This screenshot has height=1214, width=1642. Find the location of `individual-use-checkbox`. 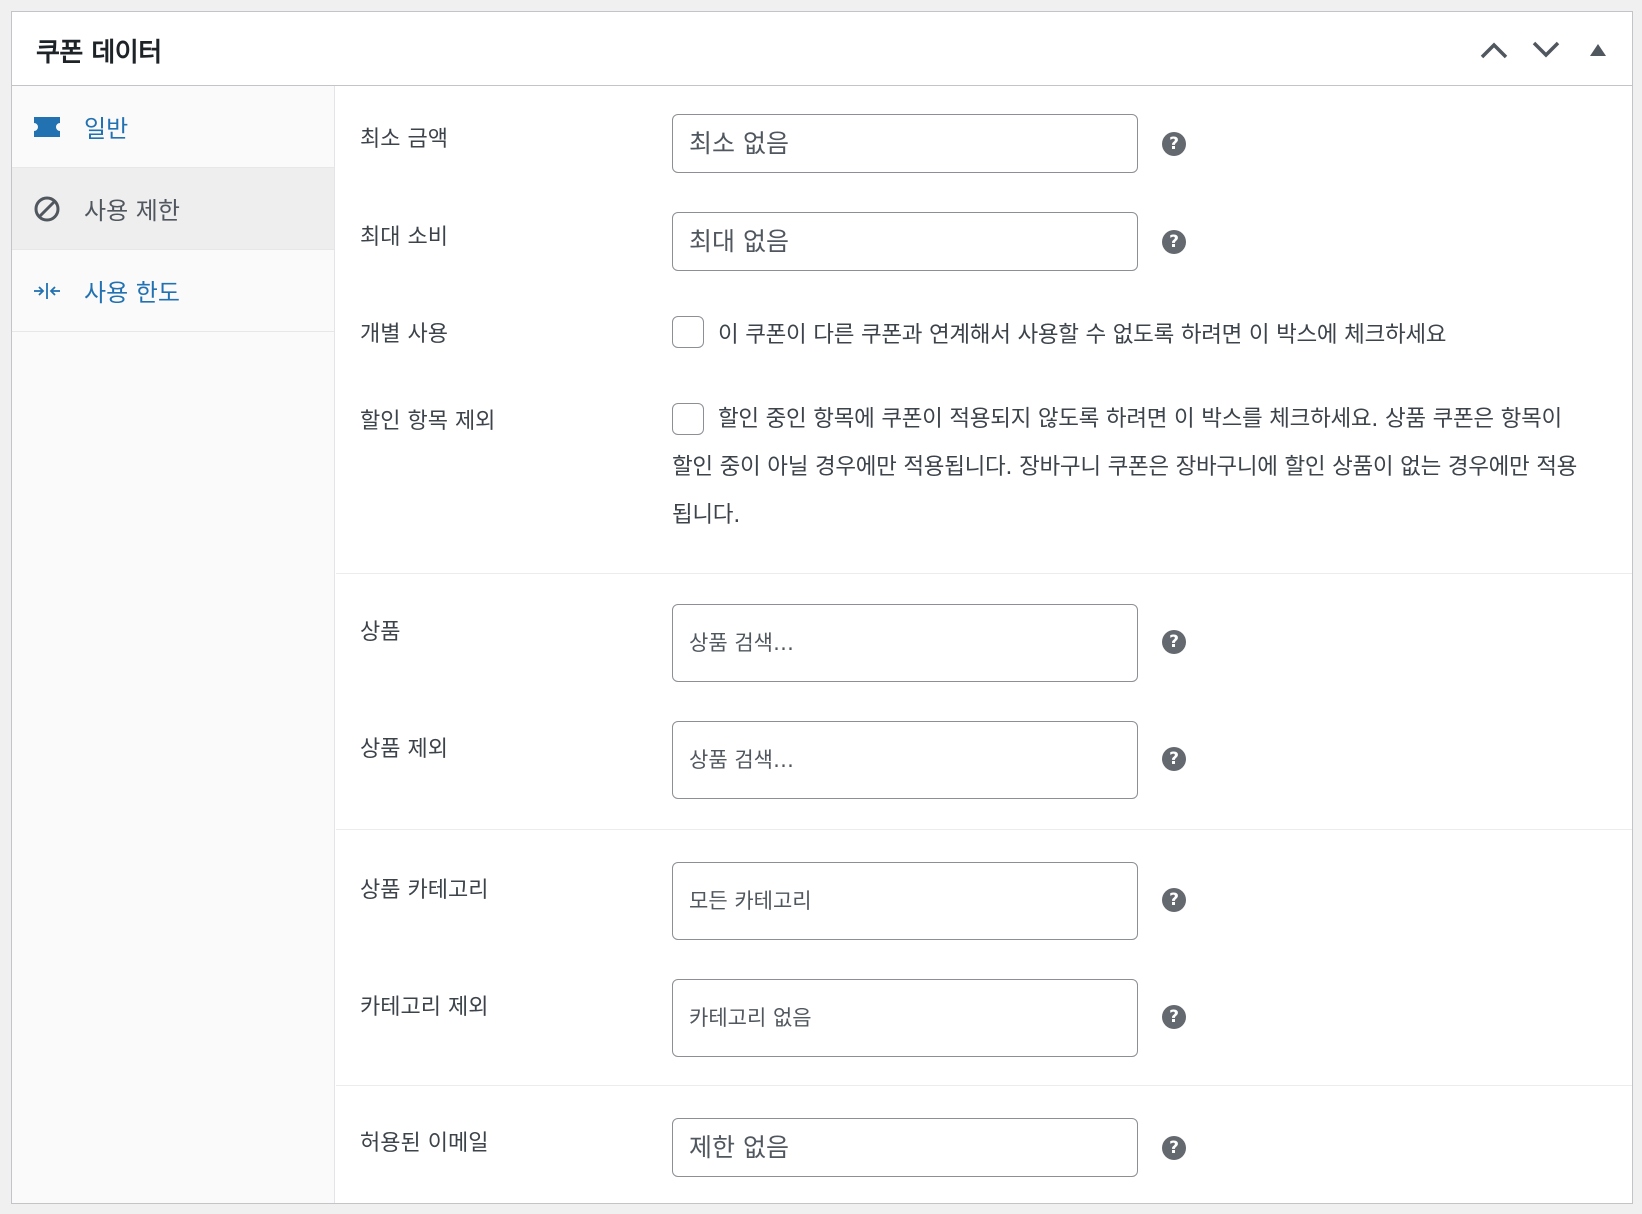

individual-use-checkbox is located at coordinates (688, 332).